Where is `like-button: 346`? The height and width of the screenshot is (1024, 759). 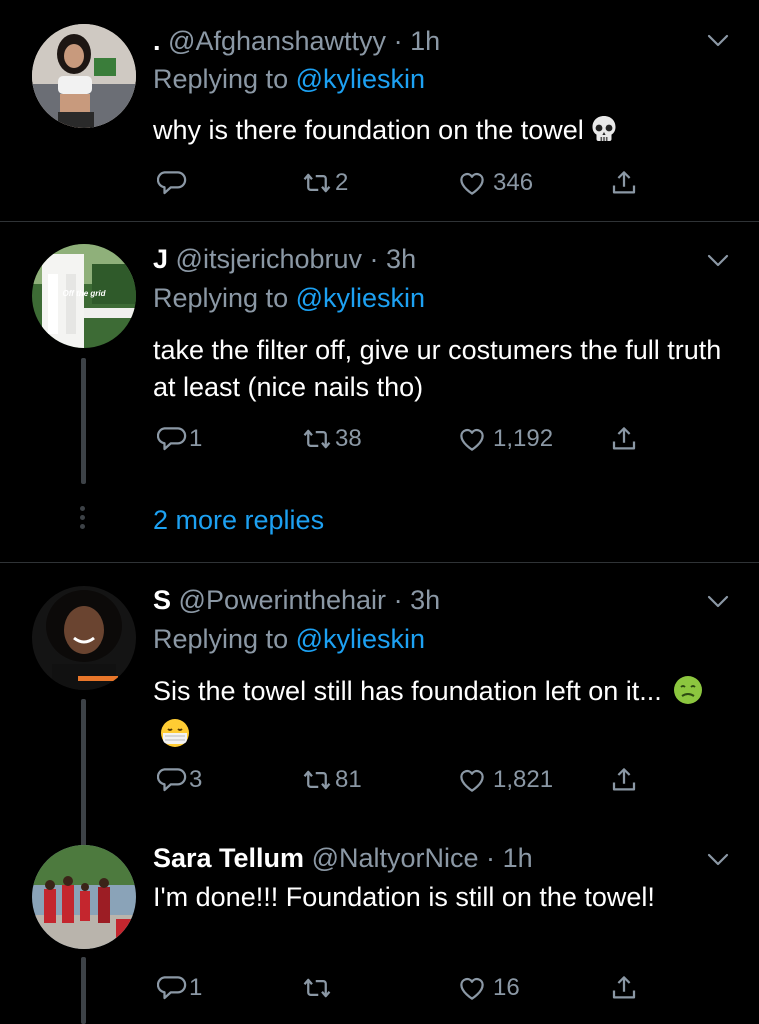 like-button: 346 is located at coordinates (495, 183).